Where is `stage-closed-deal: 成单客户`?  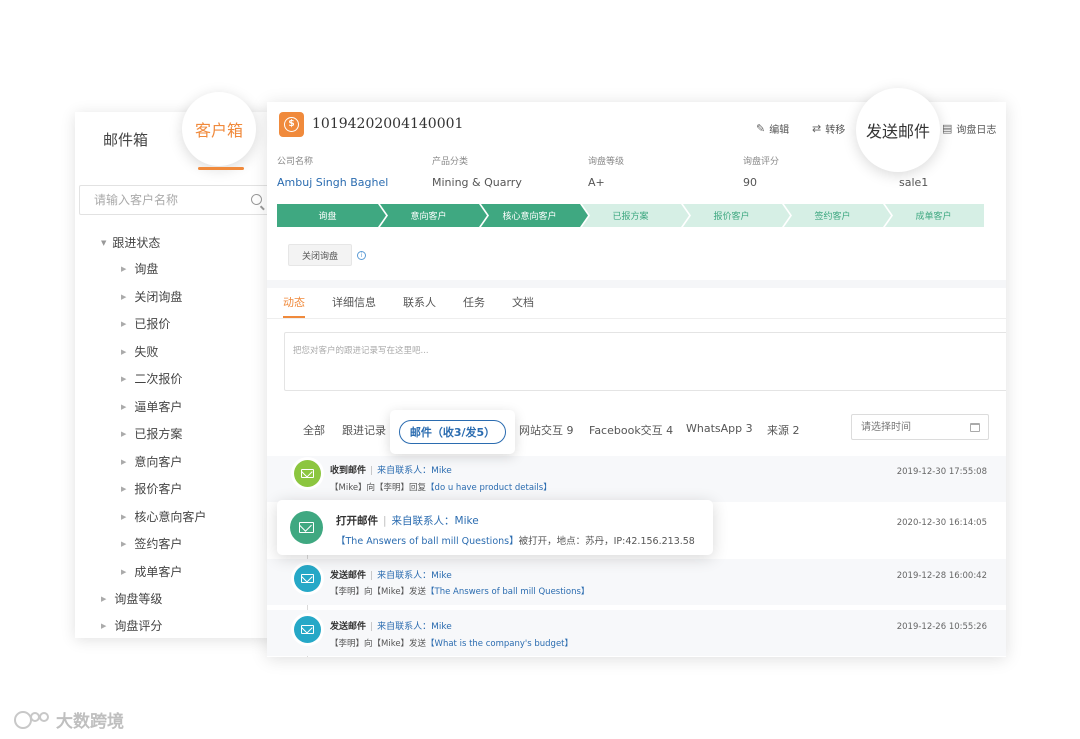
stage-closed-deal: 成单客户 is located at coordinates (933, 215).